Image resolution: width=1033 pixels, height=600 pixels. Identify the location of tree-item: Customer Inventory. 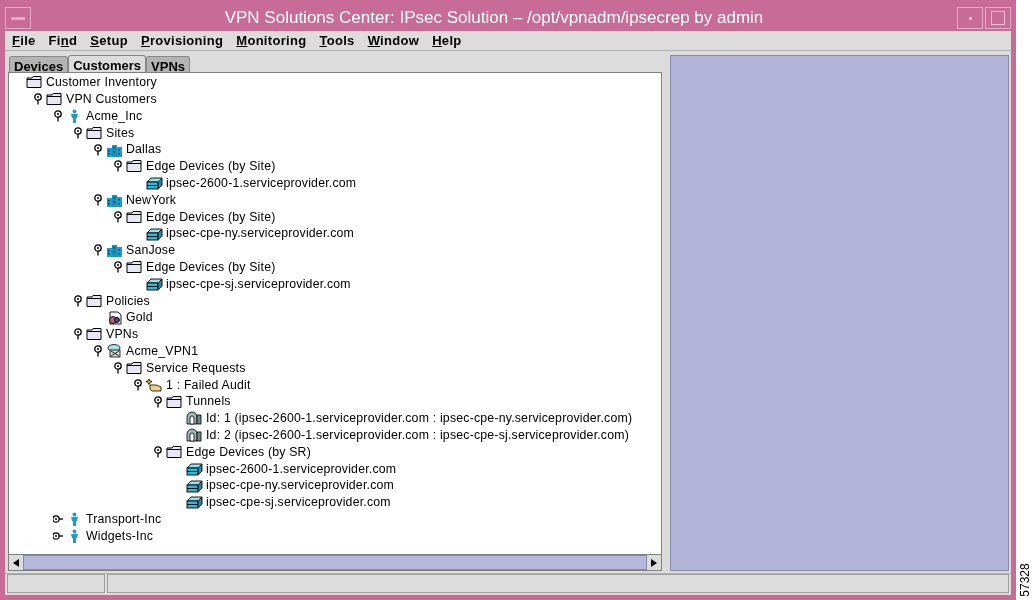
(101, 82).